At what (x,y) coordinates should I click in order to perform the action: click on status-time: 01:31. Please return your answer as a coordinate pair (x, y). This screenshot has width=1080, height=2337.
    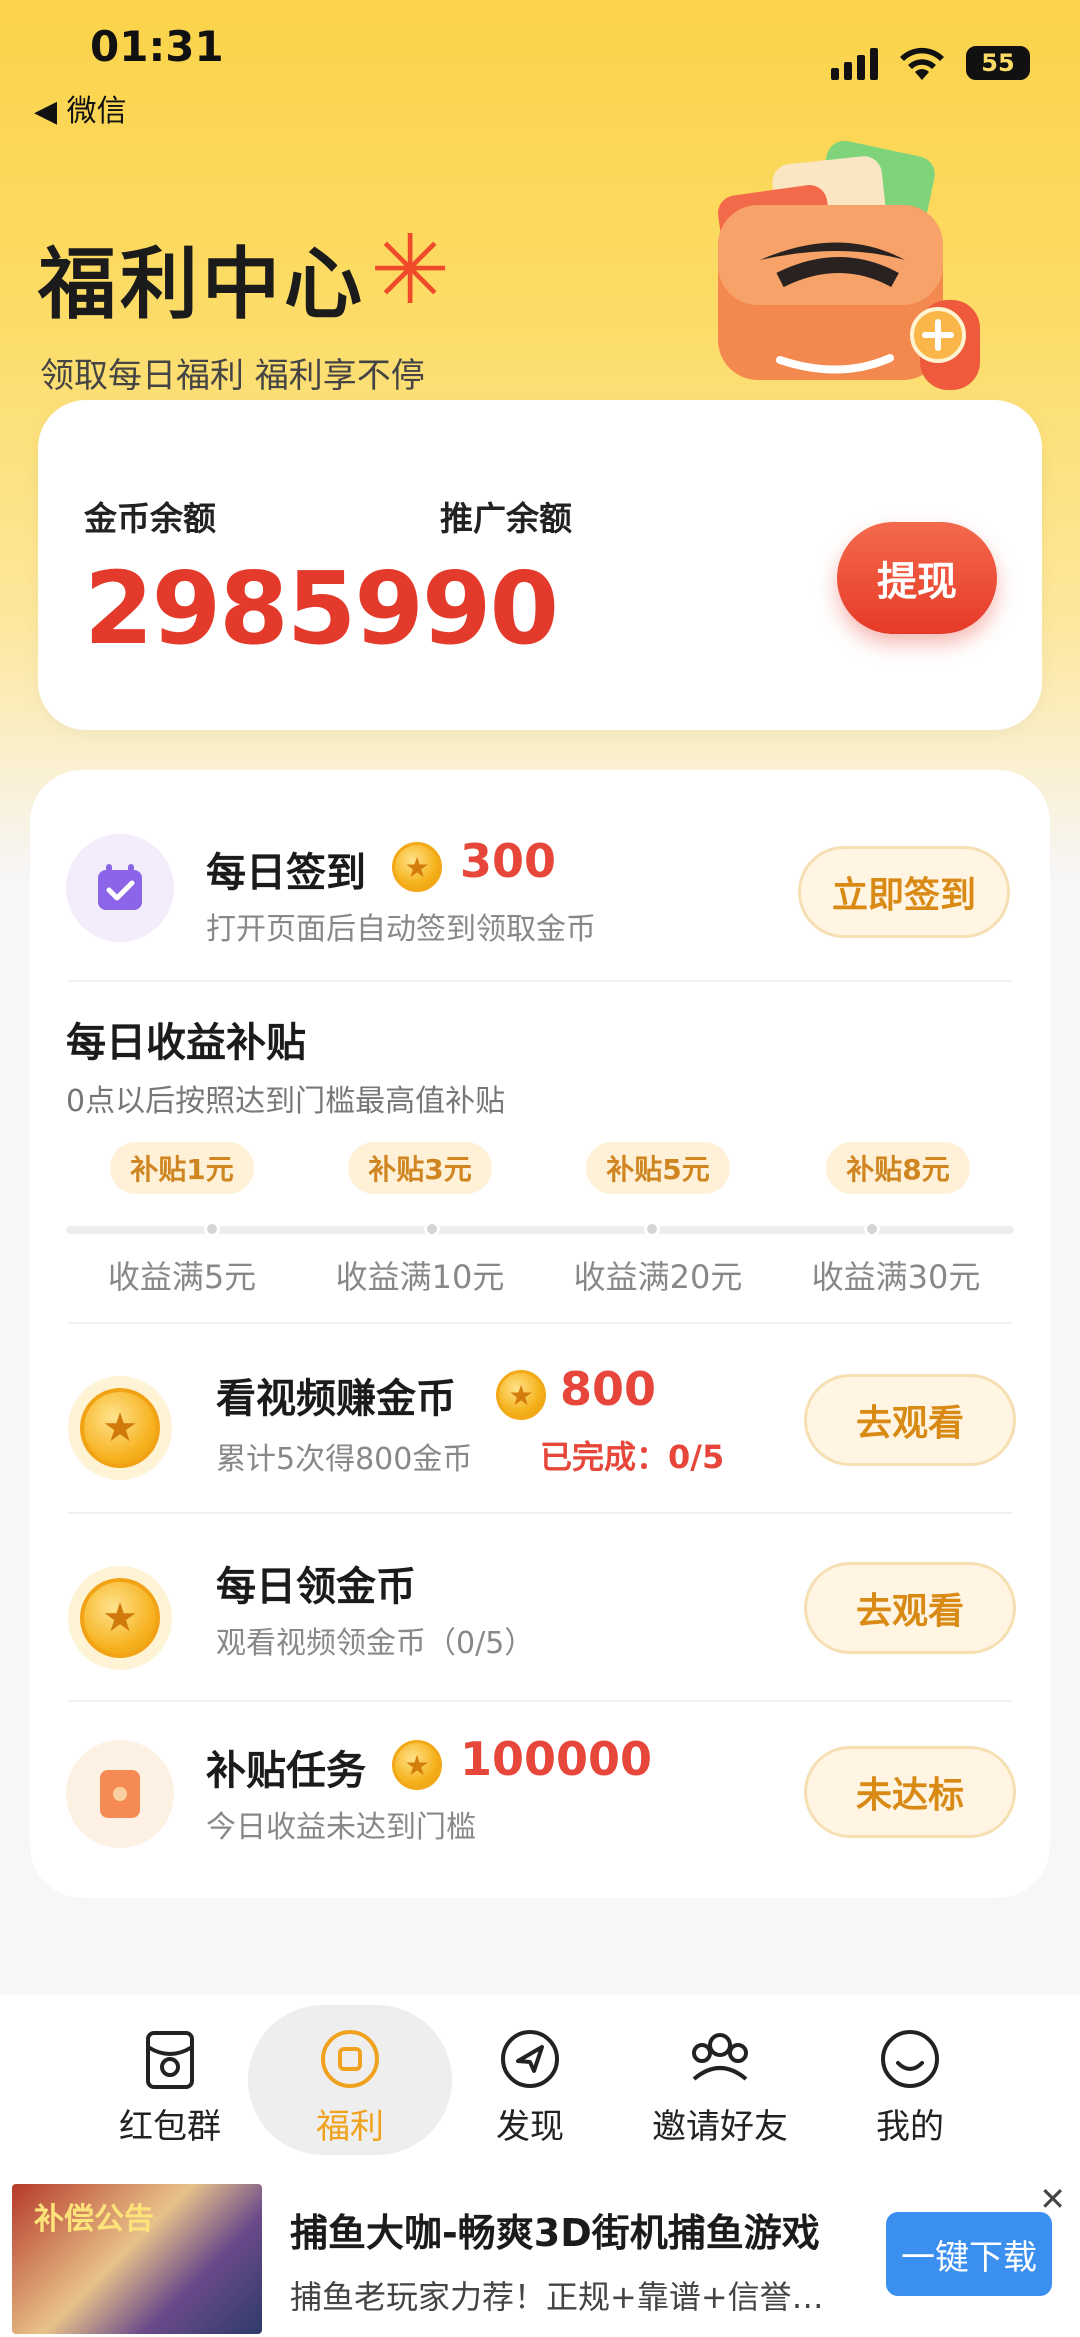
    Looking at the image, I should click on (157, 46).